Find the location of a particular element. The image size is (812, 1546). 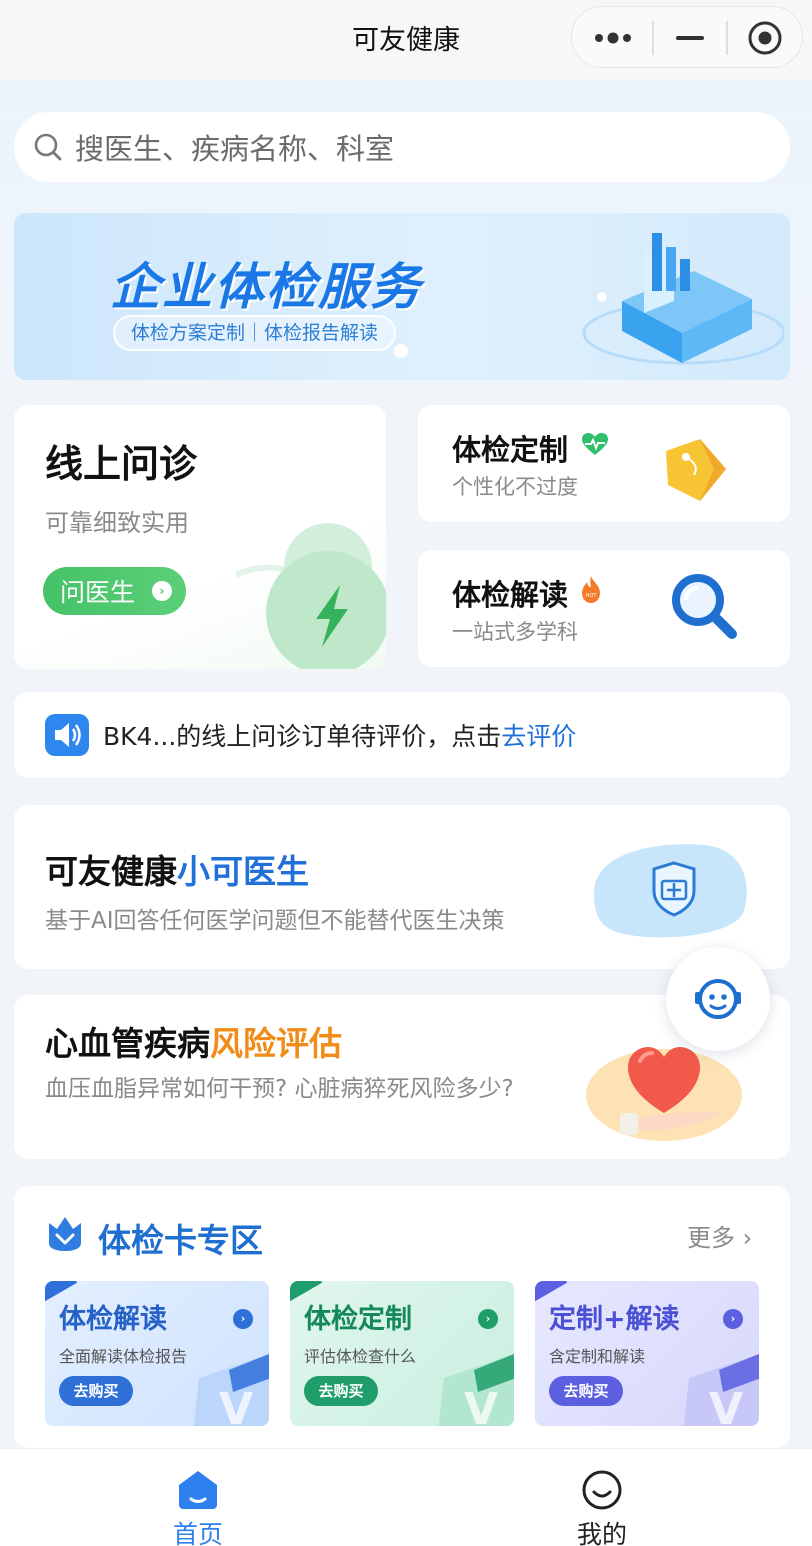

smile-icon is located at coordinates (602, 1490).